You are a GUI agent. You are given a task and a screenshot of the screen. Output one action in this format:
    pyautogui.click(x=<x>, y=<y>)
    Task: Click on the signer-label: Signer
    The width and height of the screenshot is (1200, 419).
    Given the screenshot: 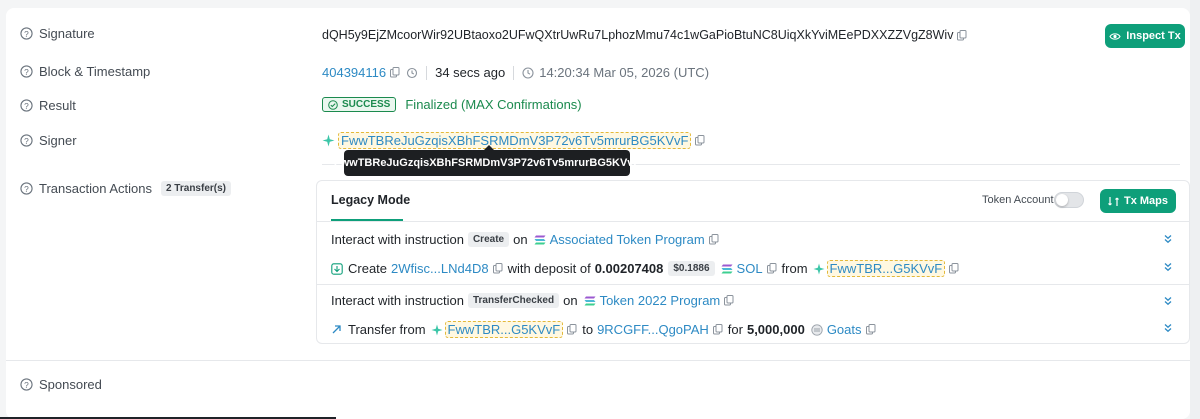 What is the action you would take?
    pyautogui.click(x=58, y=140)
    